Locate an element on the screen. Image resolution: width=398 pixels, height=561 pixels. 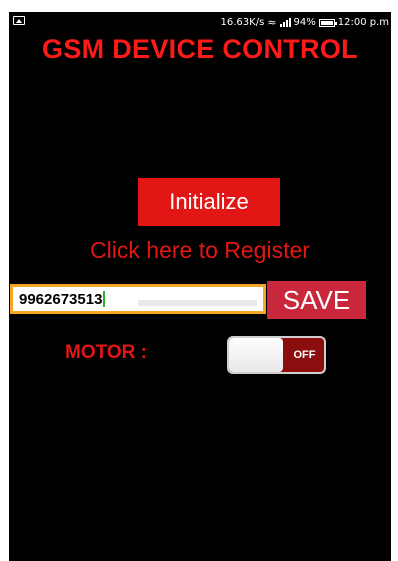
save-button: SAVE is located at coordinates (316, 300).